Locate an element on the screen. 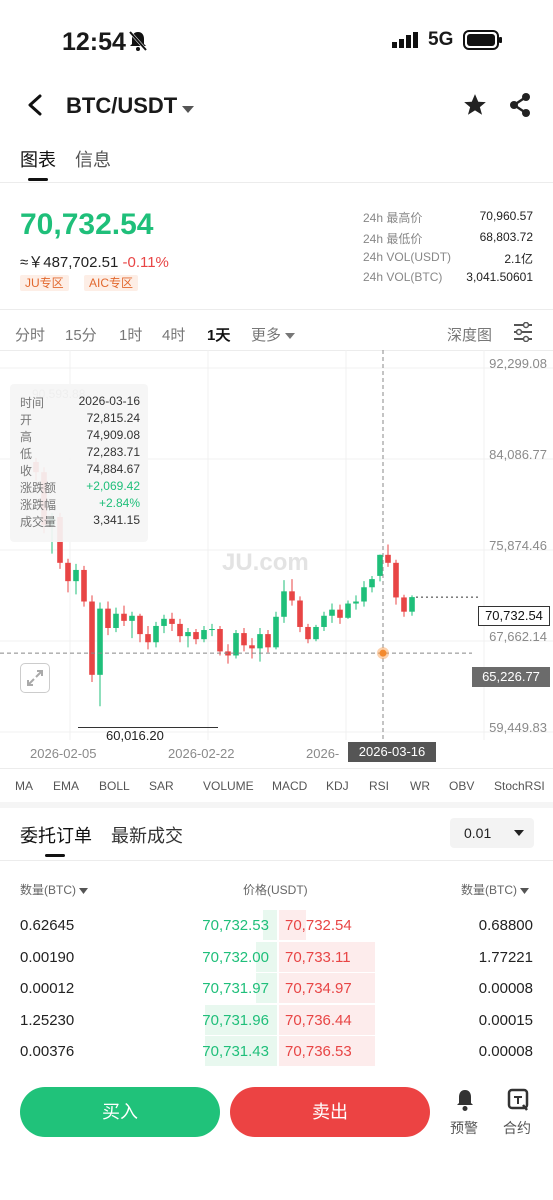 The image size is (553, 1200). divider is located at coordinates (276, 768).